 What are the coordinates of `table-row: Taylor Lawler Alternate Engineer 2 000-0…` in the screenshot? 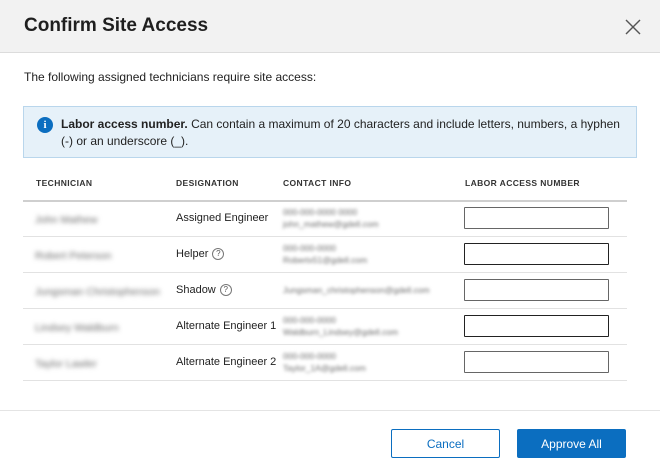 It's located at (325, 363).